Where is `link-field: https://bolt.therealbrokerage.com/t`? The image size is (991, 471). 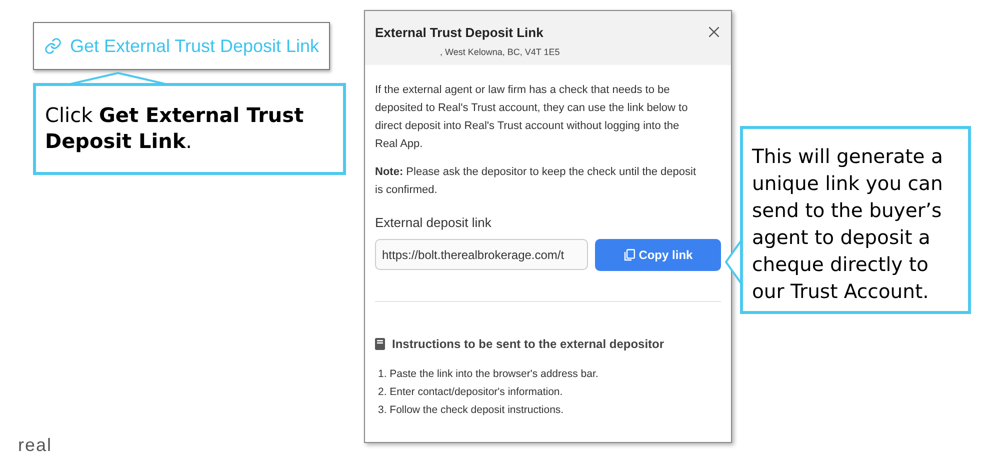
link-field: https://bolt.therealbrokerage.com/t is located at coordinates (481, 254).